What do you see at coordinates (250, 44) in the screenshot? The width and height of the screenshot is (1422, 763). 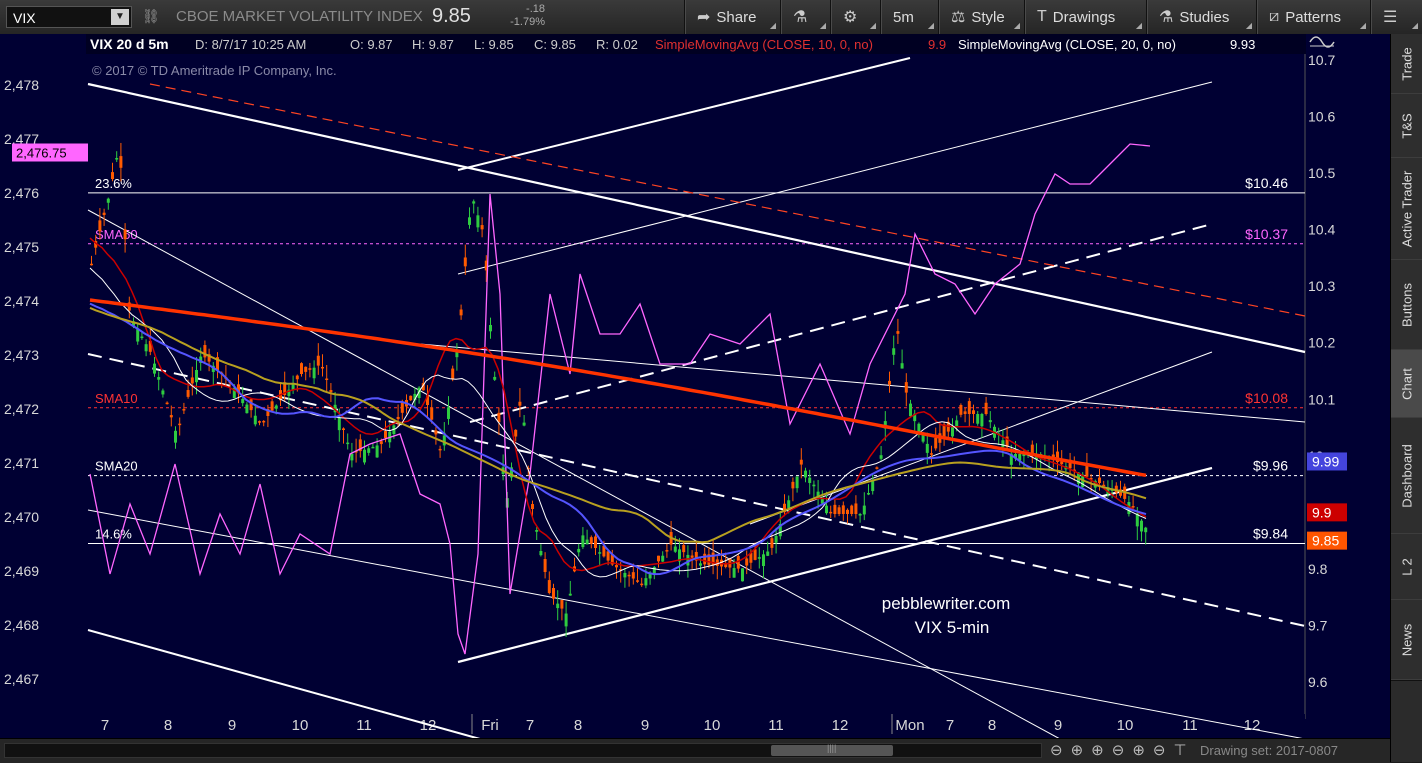 I see `header-field: D: 8/7/17 10:25 AM` at bounding box center [250, 44].